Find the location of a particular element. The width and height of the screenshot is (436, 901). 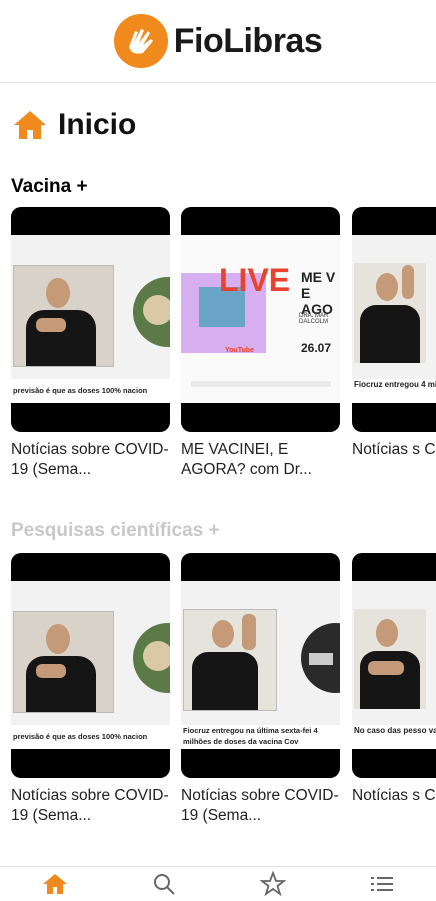

nav-menu is located at coordinates (382, 884).